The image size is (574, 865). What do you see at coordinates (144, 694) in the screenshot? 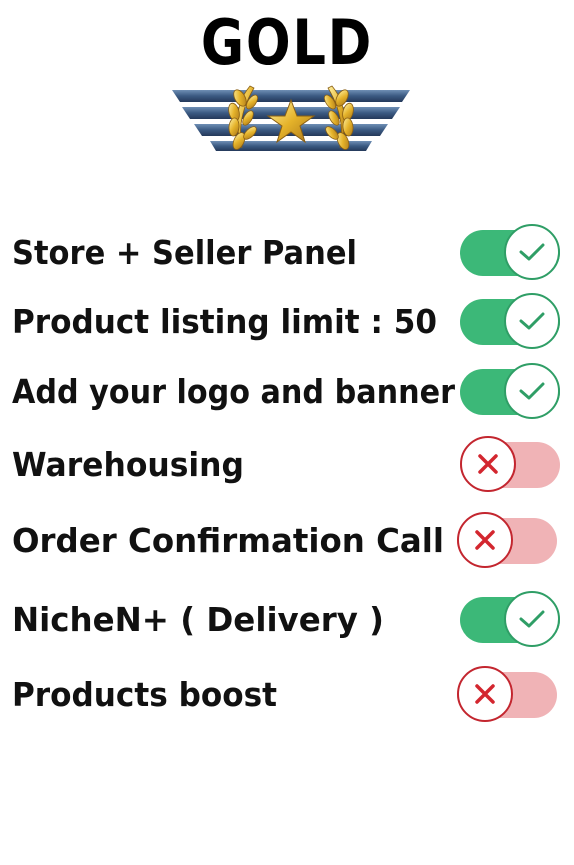
I see `feature-label: Products boost` at bounding box center [144, 694].